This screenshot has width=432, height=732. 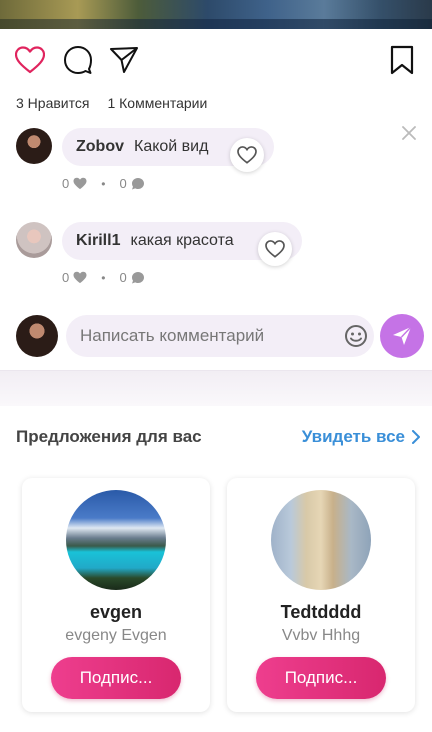 What do you see at coordinates (116, 635) in the screenshot?
I see `suggestion-full-name: evgeny Evgen` at bounding box center [116, 635].